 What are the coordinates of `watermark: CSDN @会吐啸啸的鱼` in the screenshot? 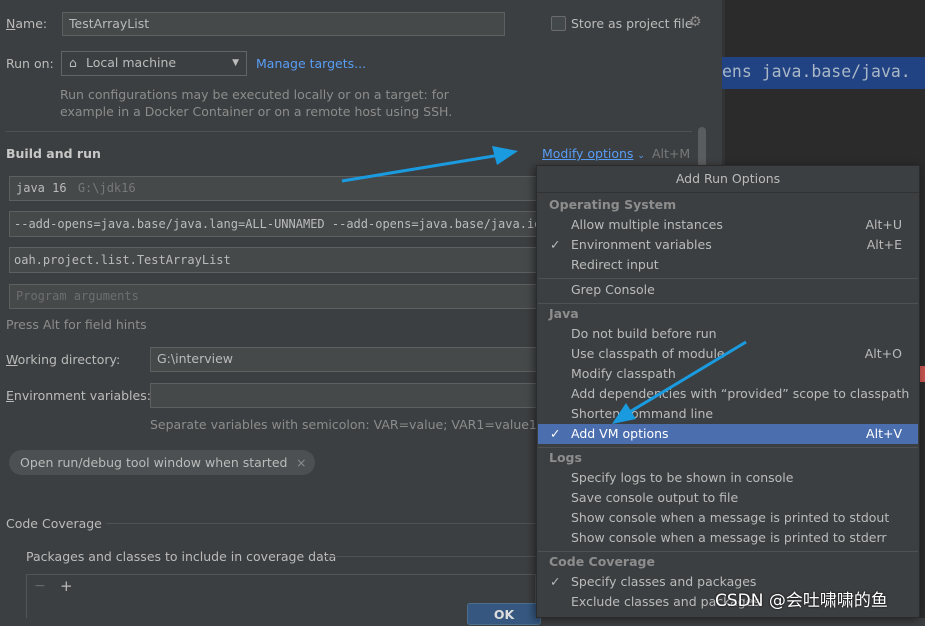 It's located at (801, 601).